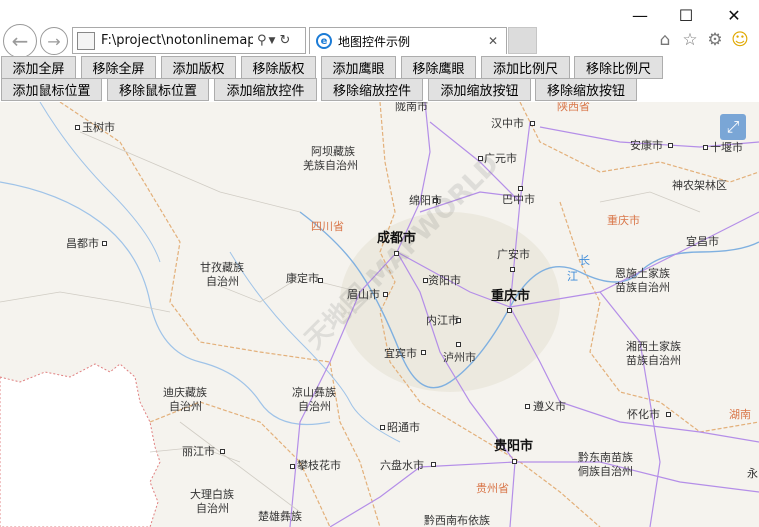 The width and height of the screenshot is (759, 527). I want to click on new-tab-button, so click(522, 40).